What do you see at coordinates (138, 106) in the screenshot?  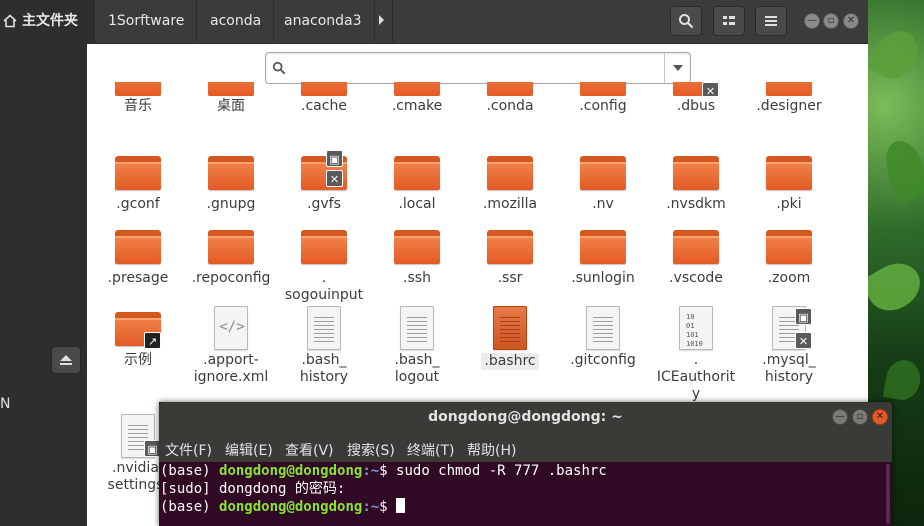 I see `file-label: 音乐` at bounding box center [138, 106].